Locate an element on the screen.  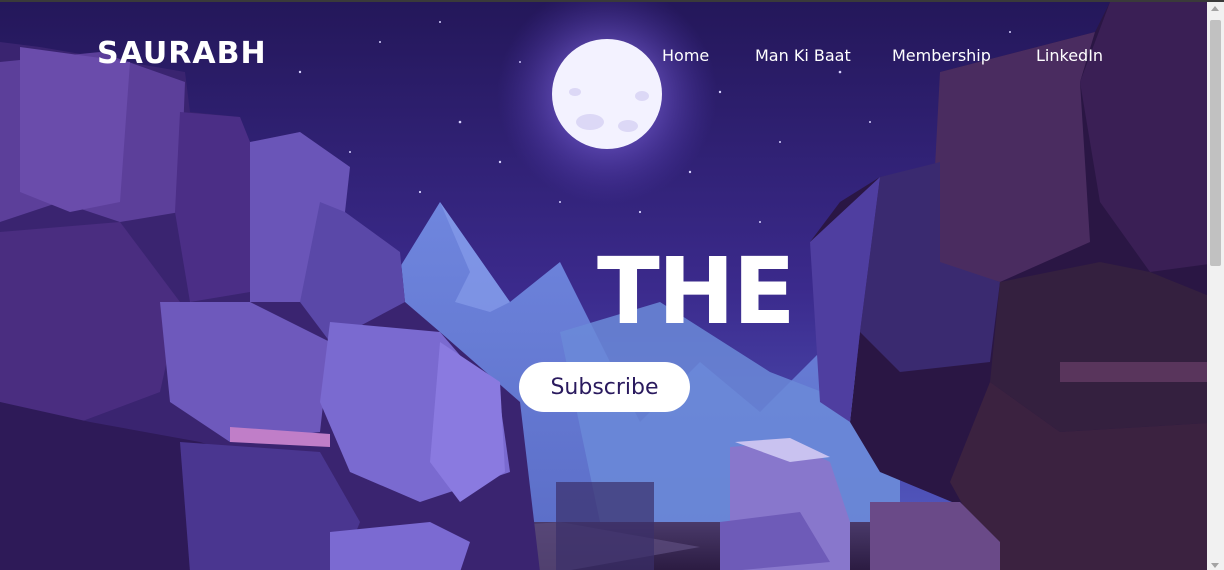
vertical-scrollbar is located at coordinates (1215, 286).